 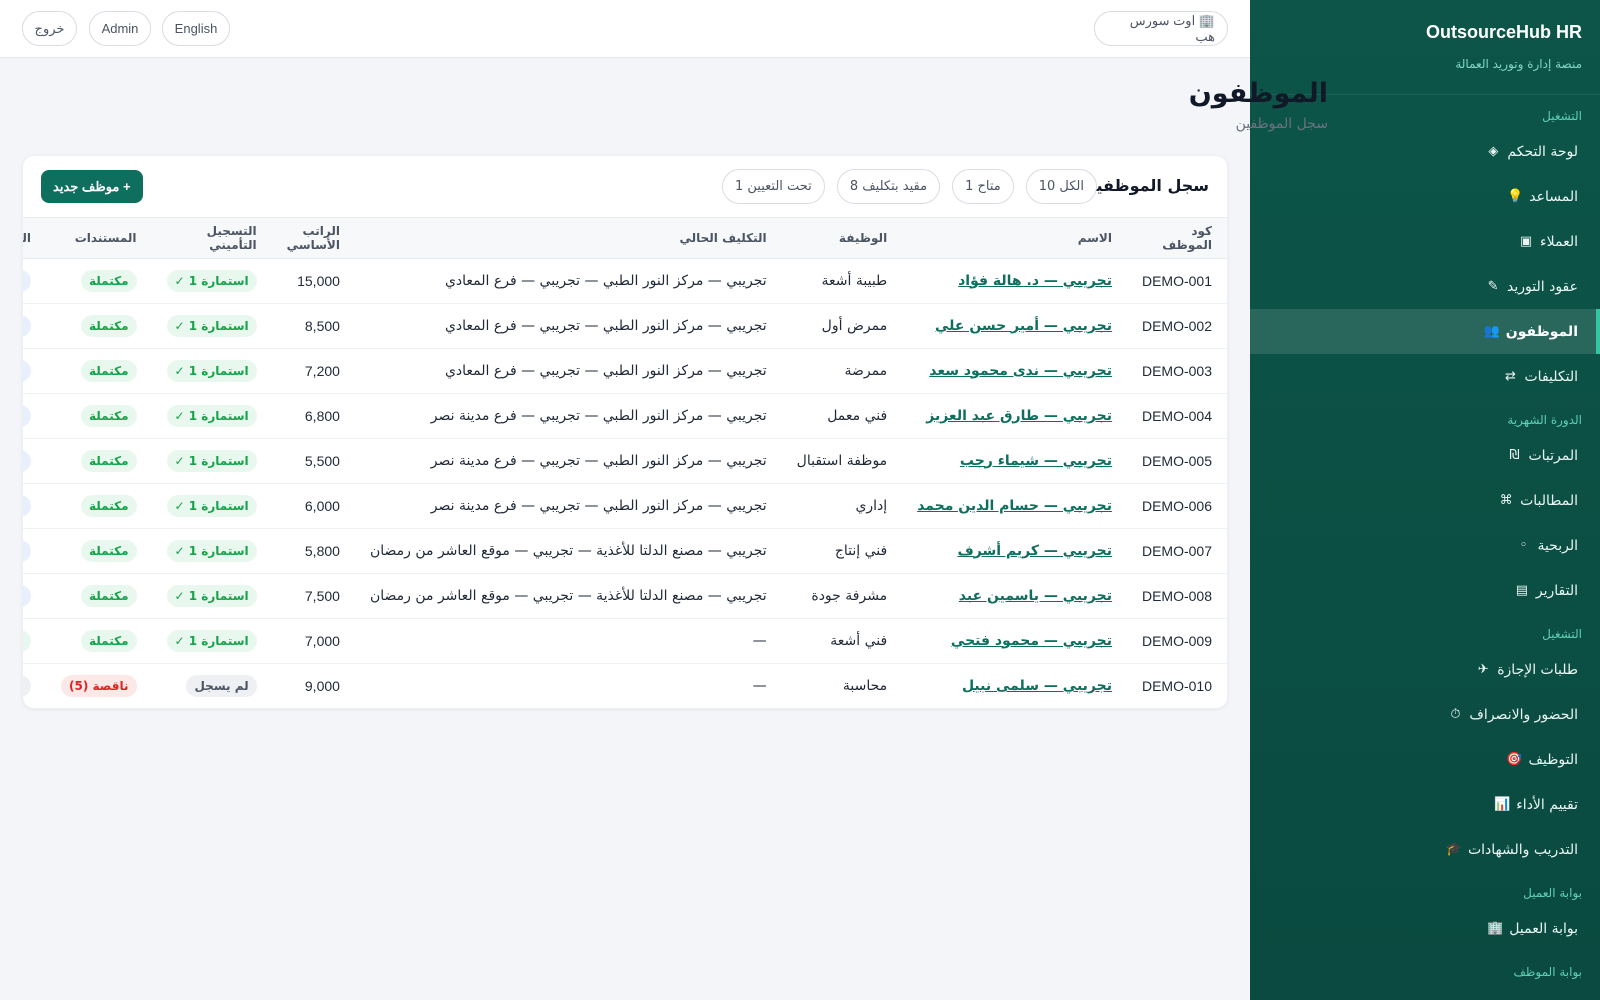 What do you see at coordinates (1019, 416) in the screenshot?
I see `employee-name-link: تجريبي — طارق عبد العزيز` at bounding box center [1019, 416].